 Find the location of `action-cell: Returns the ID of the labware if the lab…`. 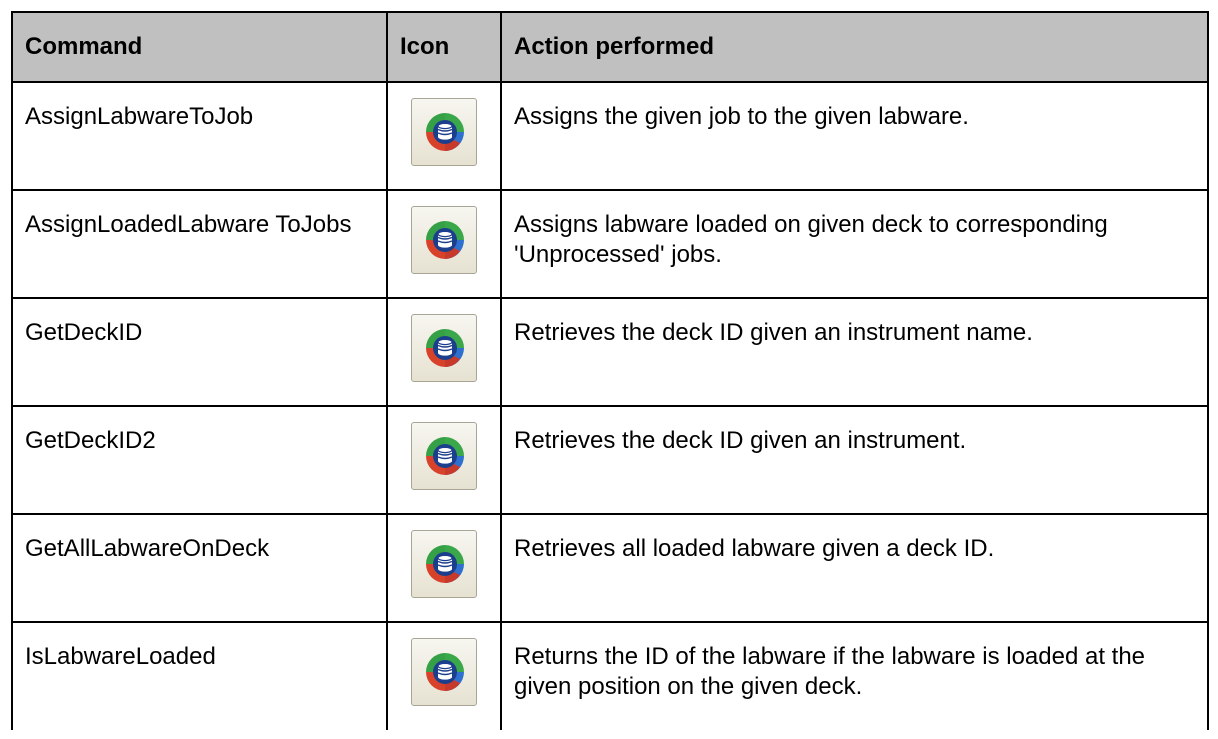

action-cell: Returns the ID of the labware if the lab… is located at coordinates (854, 675).